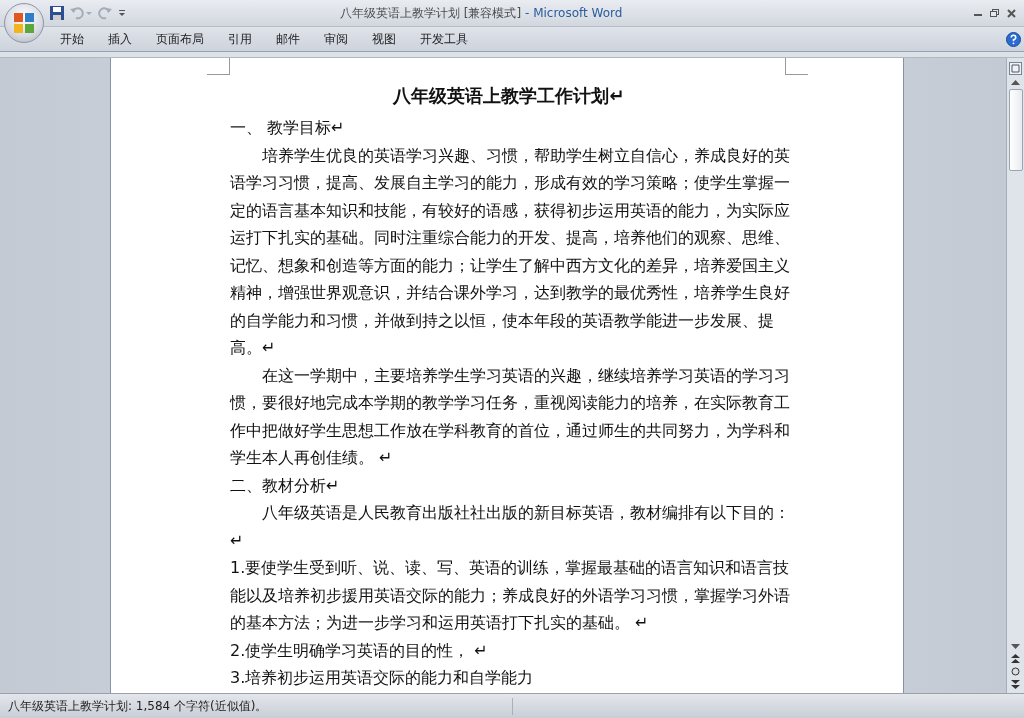  Describe the element at coordinates (74, 39) in the screenshot. I see `ribbon-tab: 开始` at that location.